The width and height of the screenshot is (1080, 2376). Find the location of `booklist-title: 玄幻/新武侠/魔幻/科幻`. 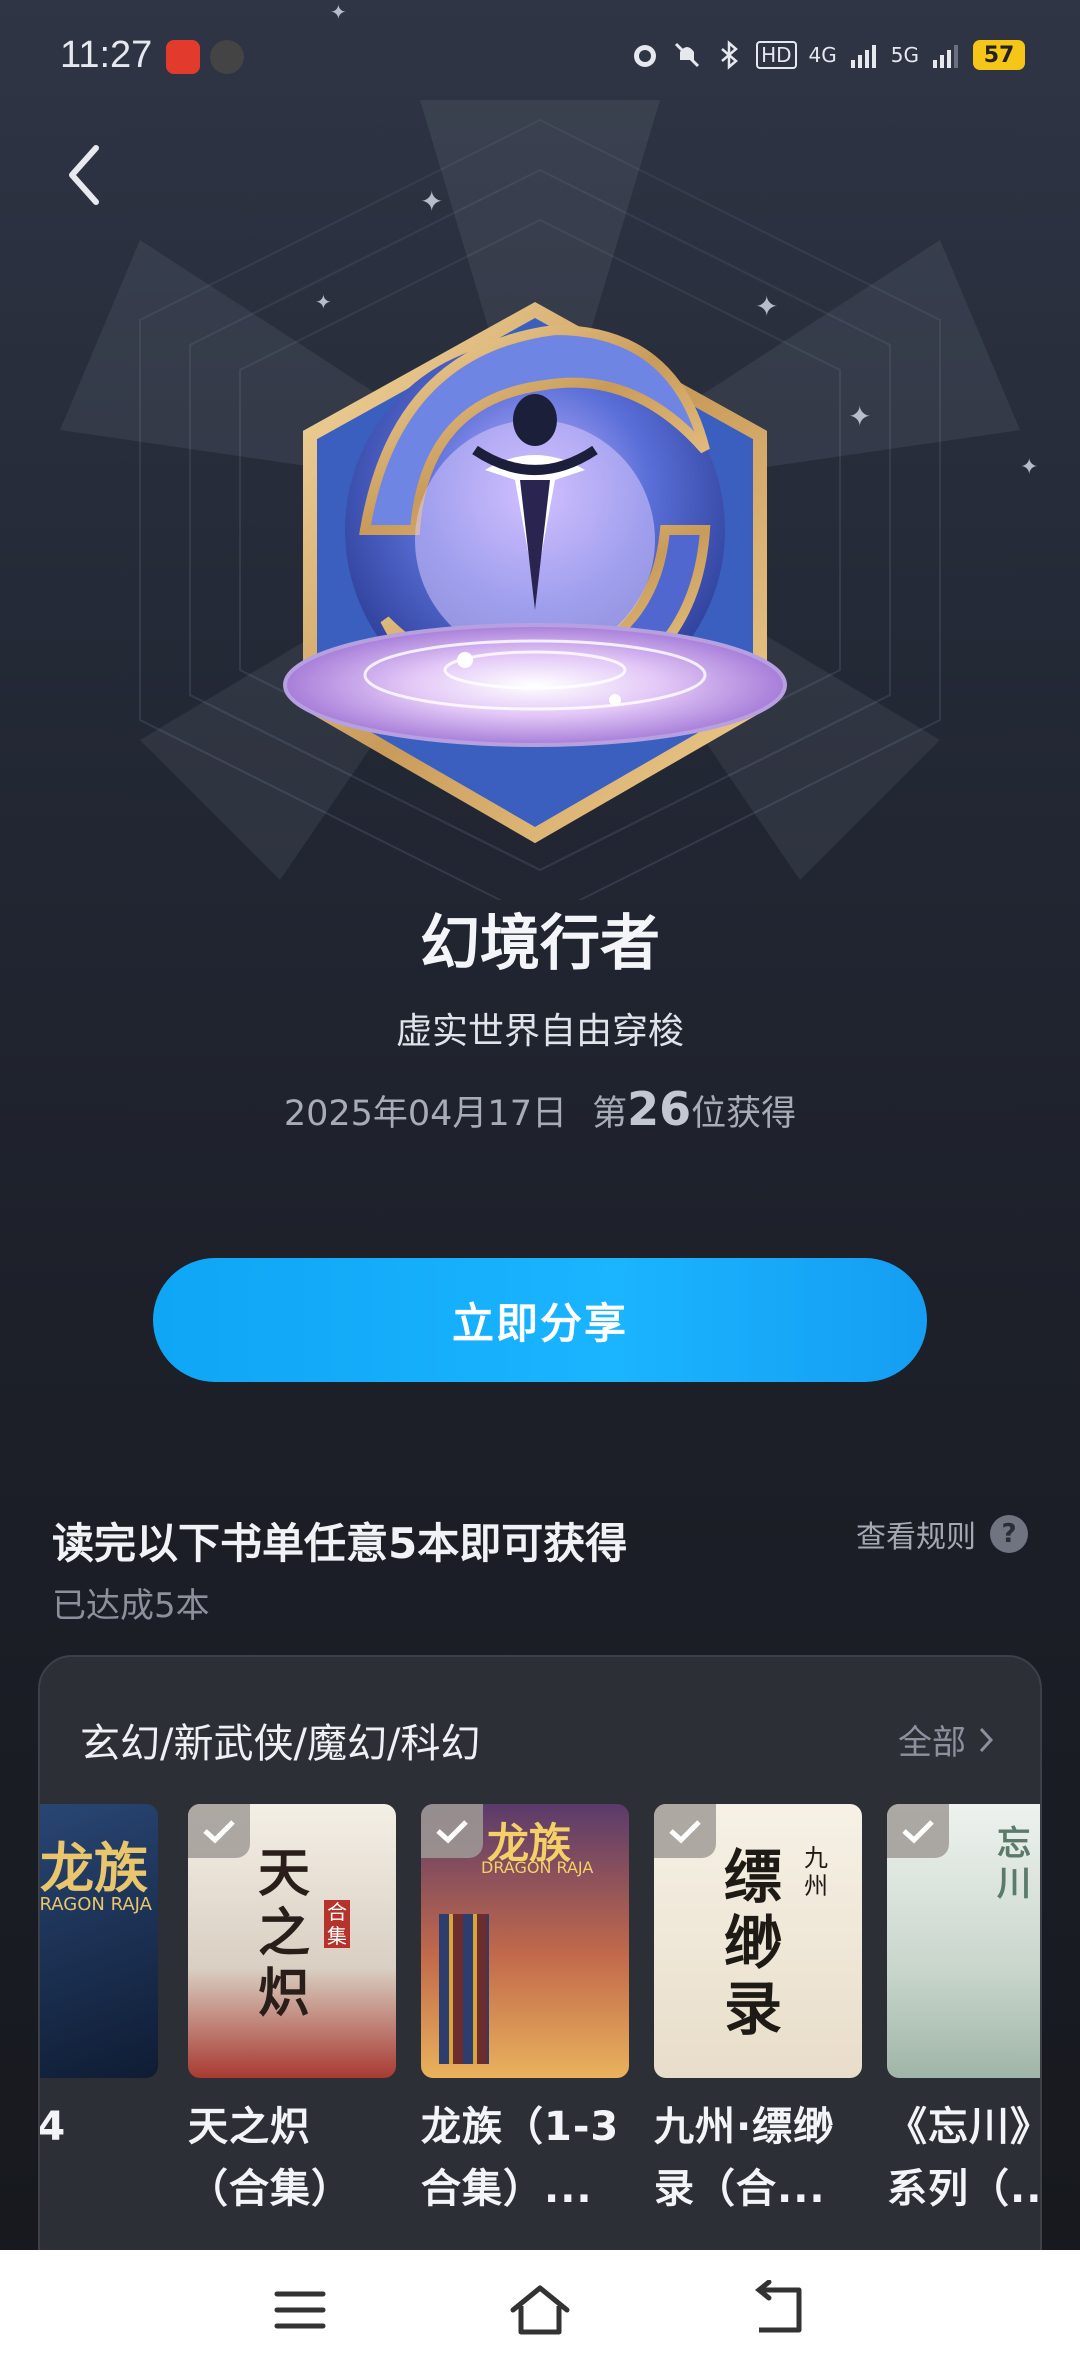

booklist-title: 玄幻/新武侠/魔幻/科幻 is located at coordinates (280, 1744).